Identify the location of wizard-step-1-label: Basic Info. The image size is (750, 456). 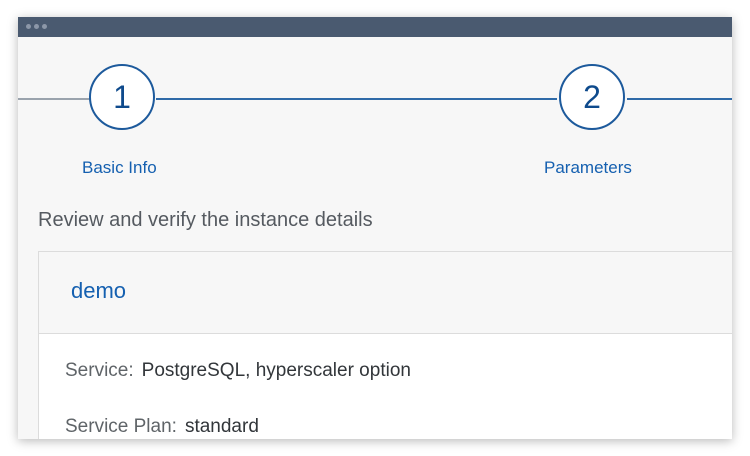
(119, 168).